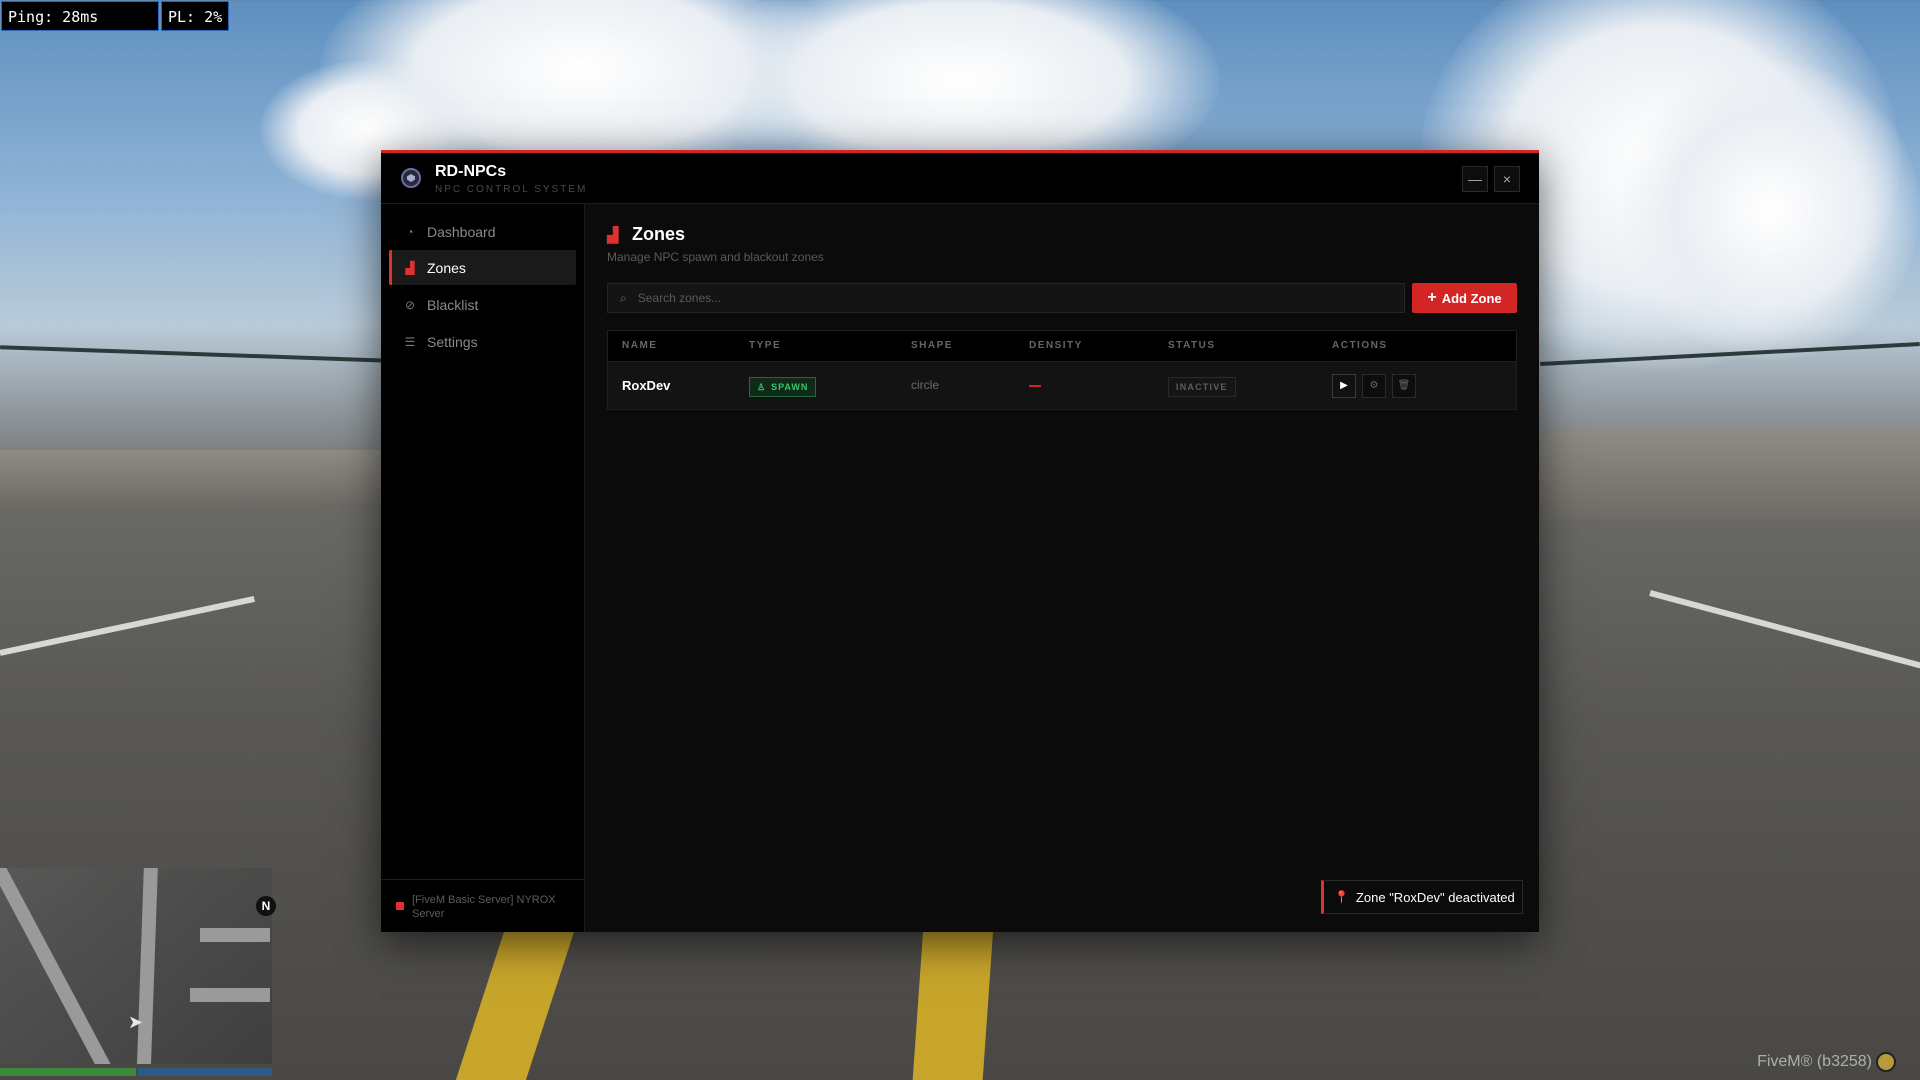  What do you see at coordinates (1475, 179) in the screenshot?
I see `minimize-button: —` at bounding box center [1475, 179].